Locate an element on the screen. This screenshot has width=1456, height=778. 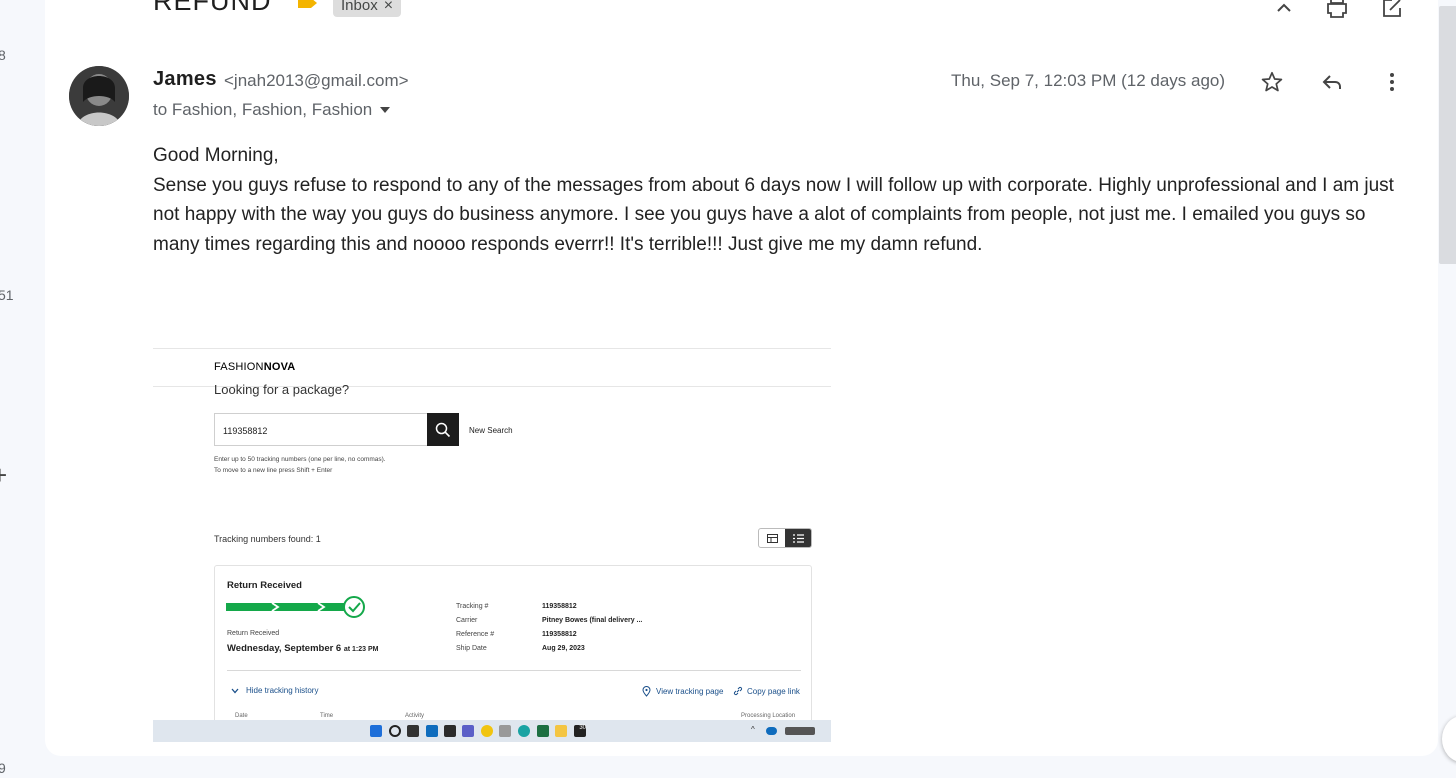
star-icon is located at coordinates (1272, 82).